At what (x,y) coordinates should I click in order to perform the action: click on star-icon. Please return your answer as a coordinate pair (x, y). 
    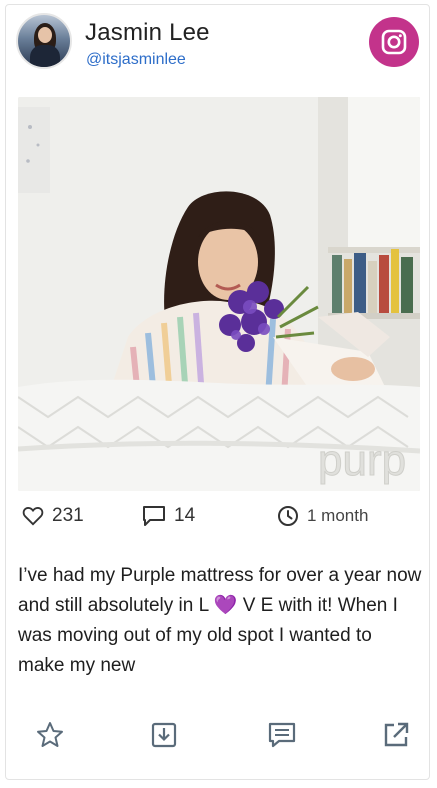
    Looking at the image, I should click on (50, 734).